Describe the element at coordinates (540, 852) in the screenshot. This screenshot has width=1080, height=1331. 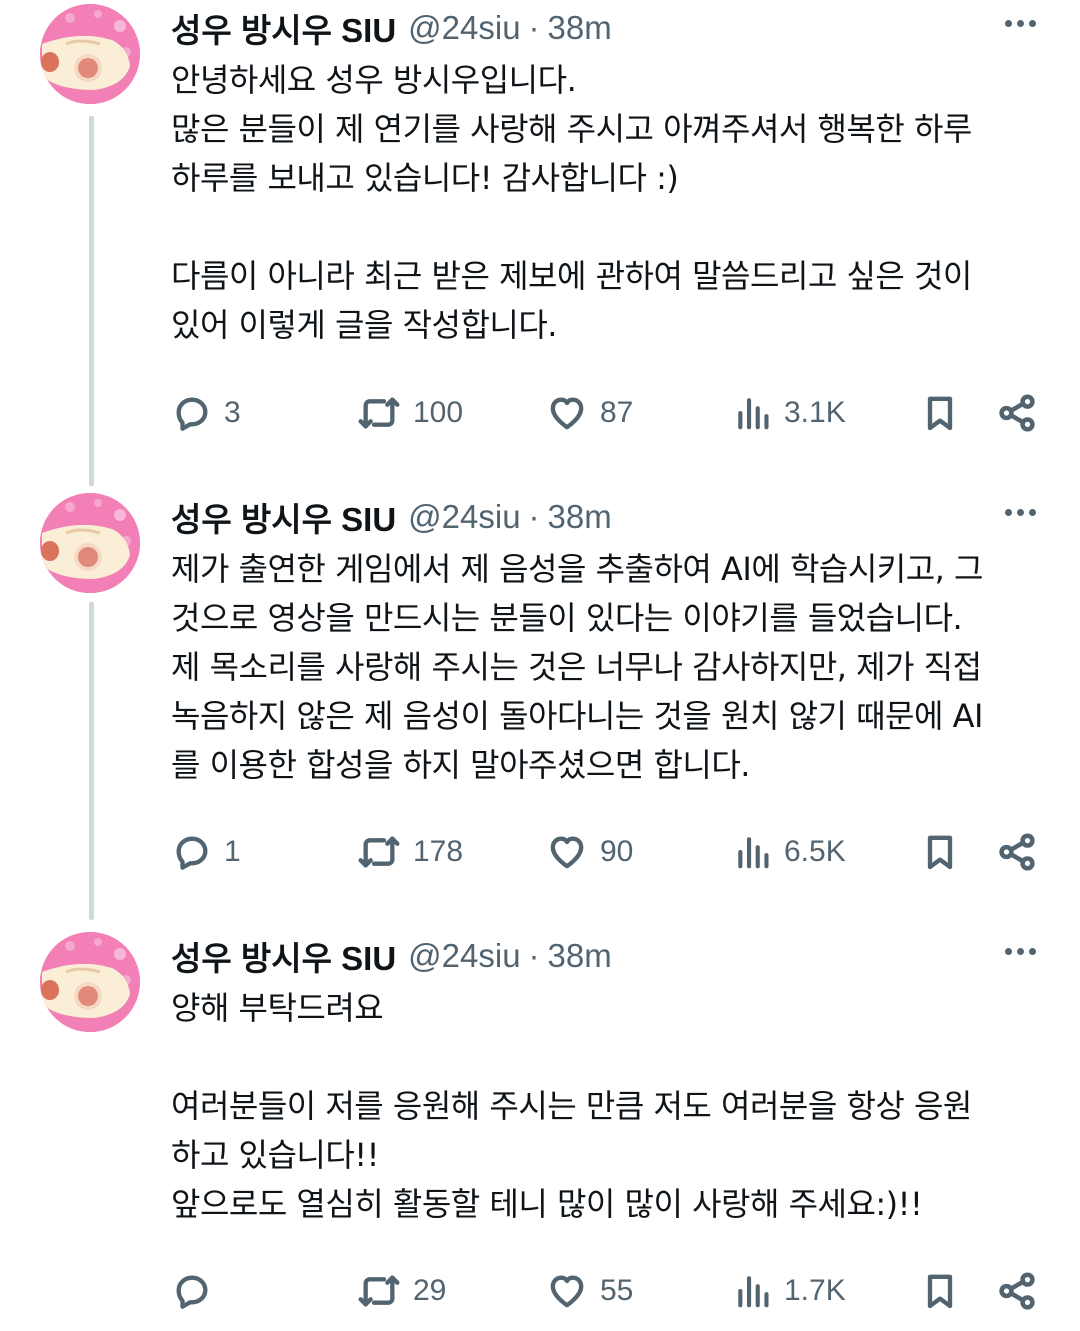
I see `tweet-actions: 1 178 90 6.5K` at that location.